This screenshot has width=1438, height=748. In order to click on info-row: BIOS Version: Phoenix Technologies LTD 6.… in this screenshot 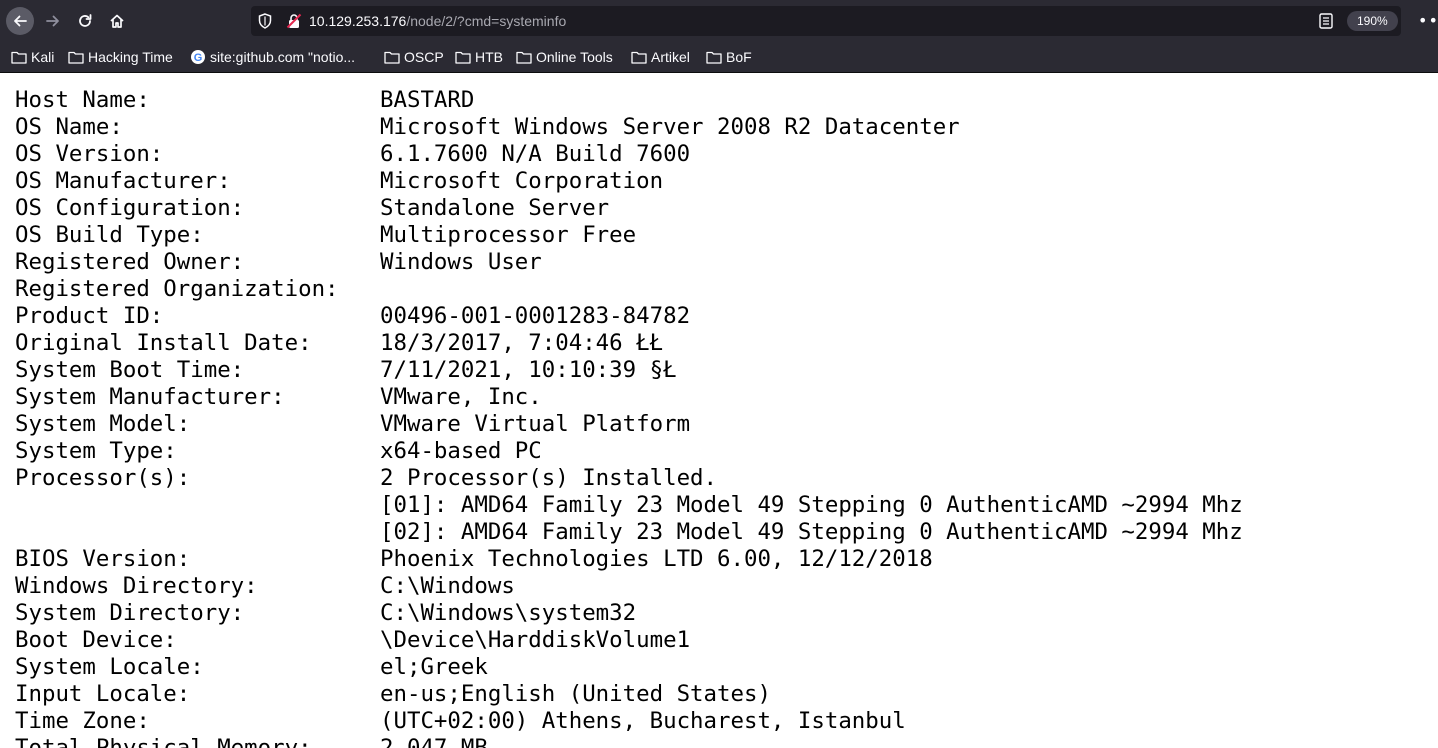, I will do `click(720, 559)`.